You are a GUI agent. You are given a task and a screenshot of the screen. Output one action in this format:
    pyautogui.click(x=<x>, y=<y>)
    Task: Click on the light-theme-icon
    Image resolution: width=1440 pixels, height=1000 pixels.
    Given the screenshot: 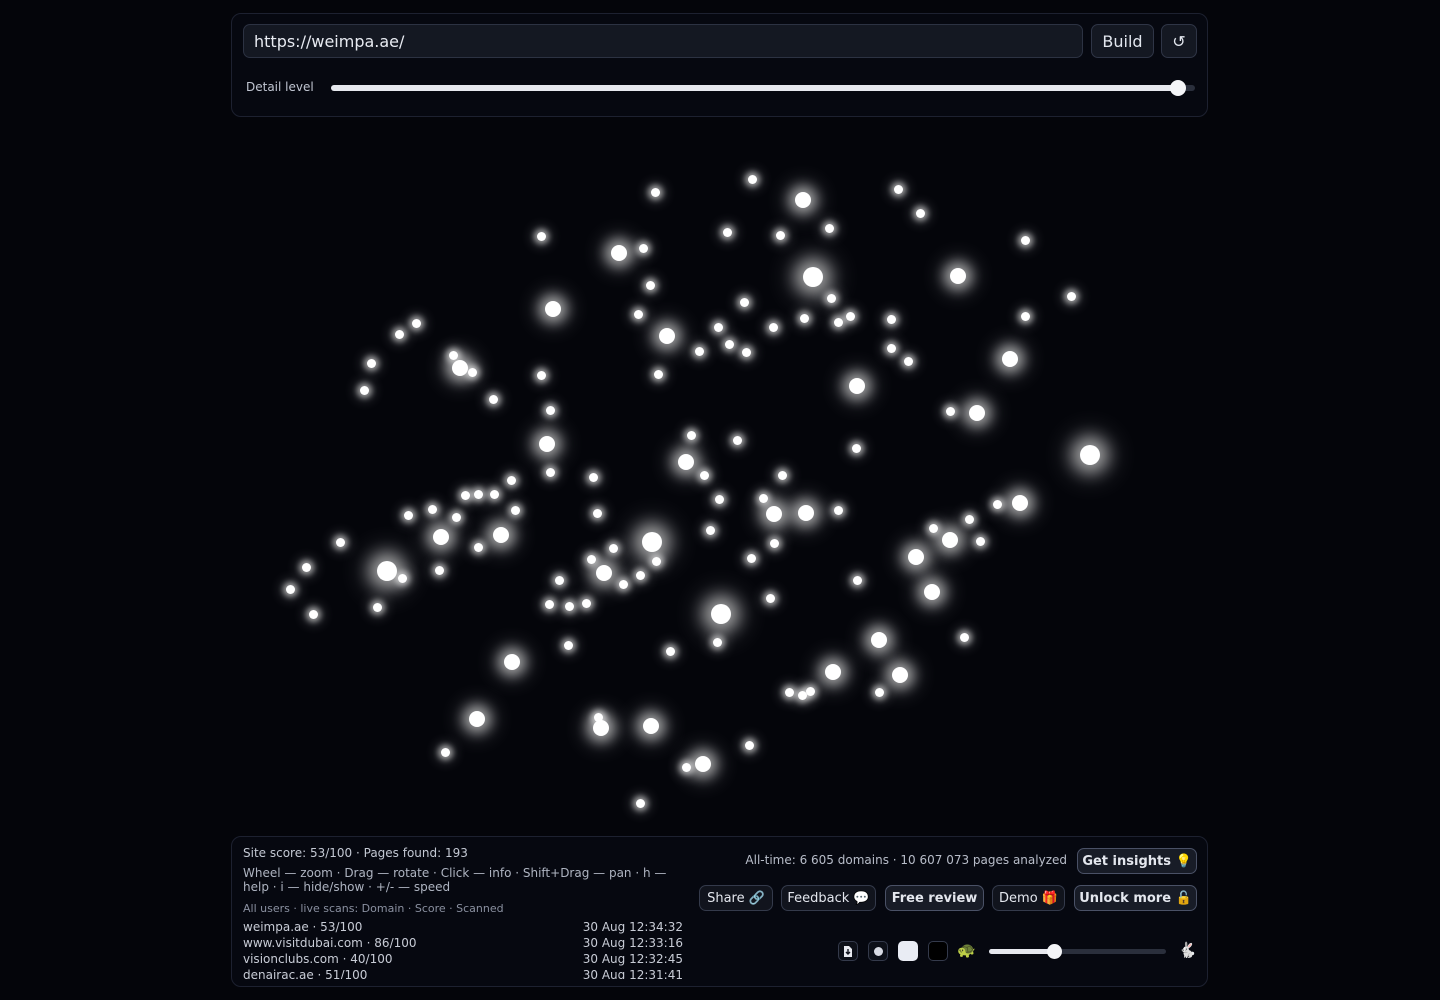 What is the action you would take?
    pyautogui.click(x=908, y=951)
    